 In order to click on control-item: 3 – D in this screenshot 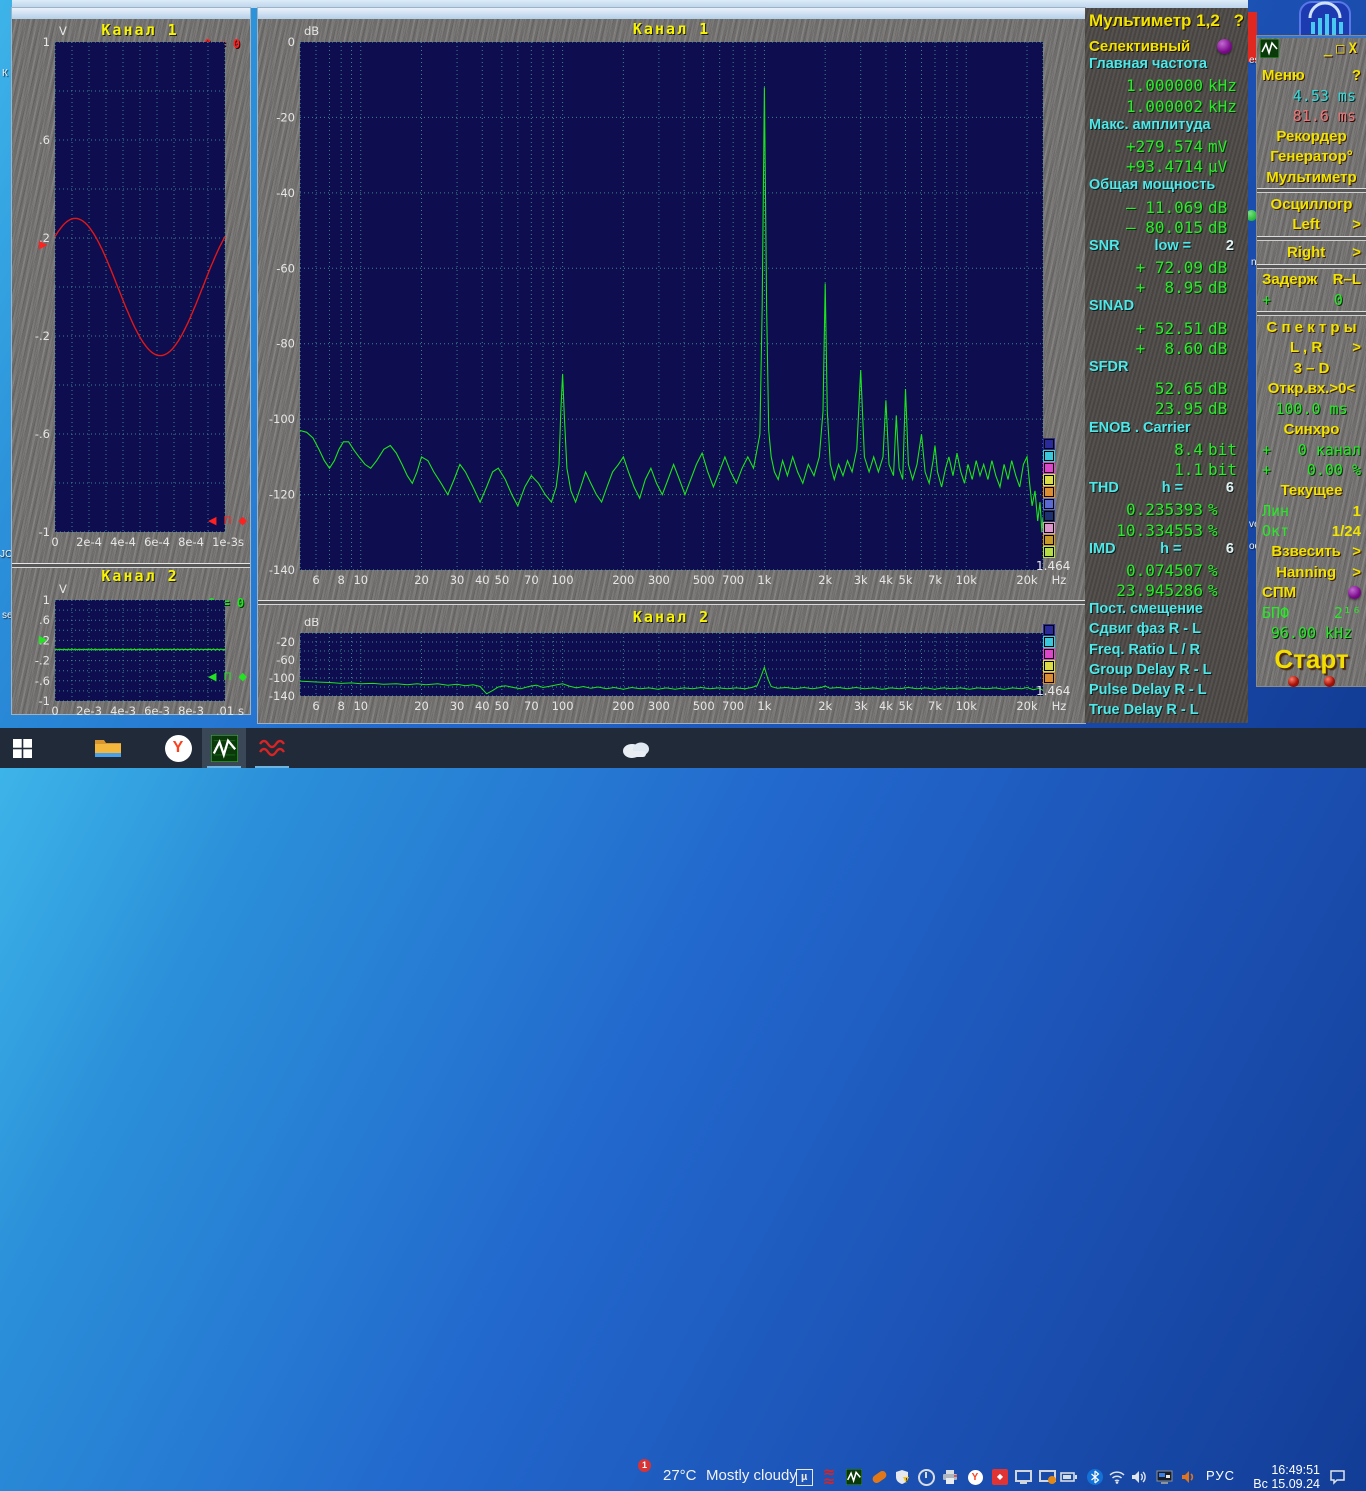, I will do `click(1311, 368)`.